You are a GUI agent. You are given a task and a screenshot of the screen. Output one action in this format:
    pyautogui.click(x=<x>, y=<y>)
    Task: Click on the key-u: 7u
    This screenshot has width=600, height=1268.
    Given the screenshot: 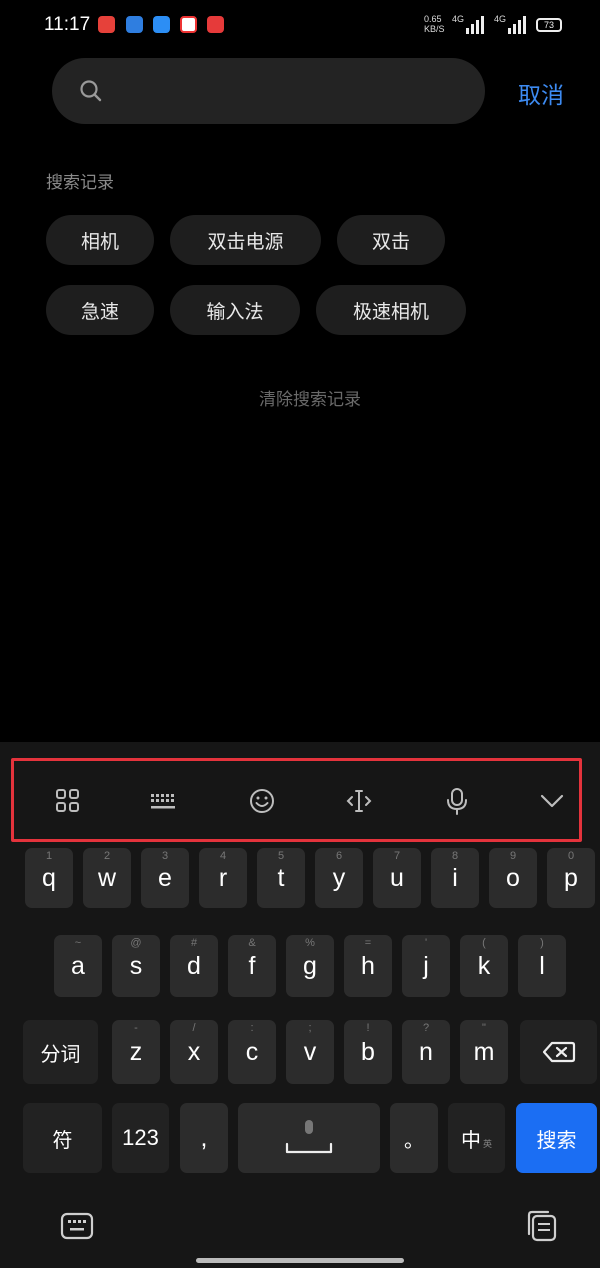 What is the action you would take?
    pyautogui.click(x=397, y=878)
    